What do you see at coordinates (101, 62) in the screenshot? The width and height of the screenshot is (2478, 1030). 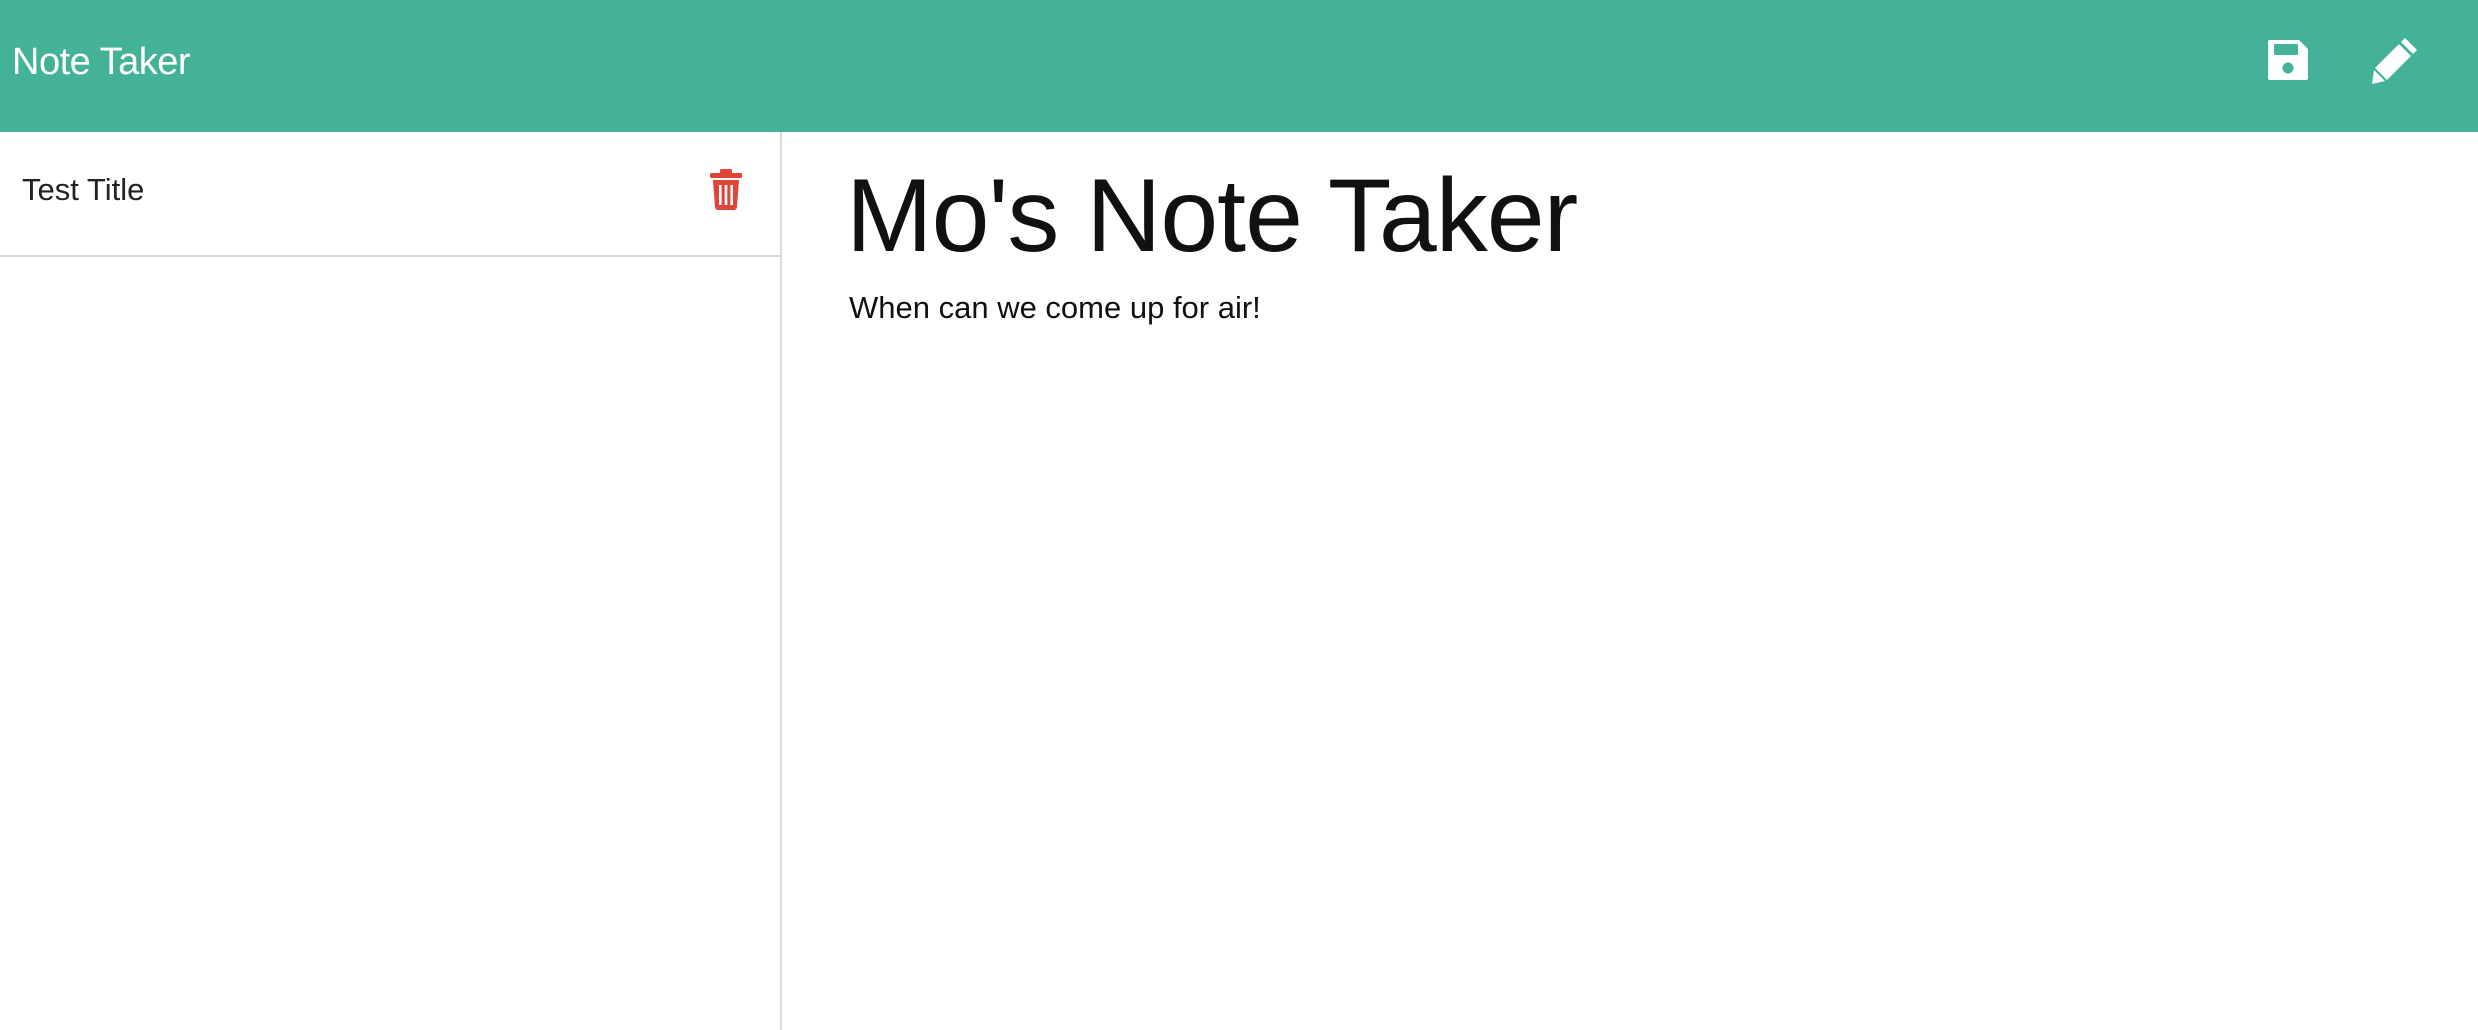 I see `brand-title: Note Taker` at bounding box center [101, 62].